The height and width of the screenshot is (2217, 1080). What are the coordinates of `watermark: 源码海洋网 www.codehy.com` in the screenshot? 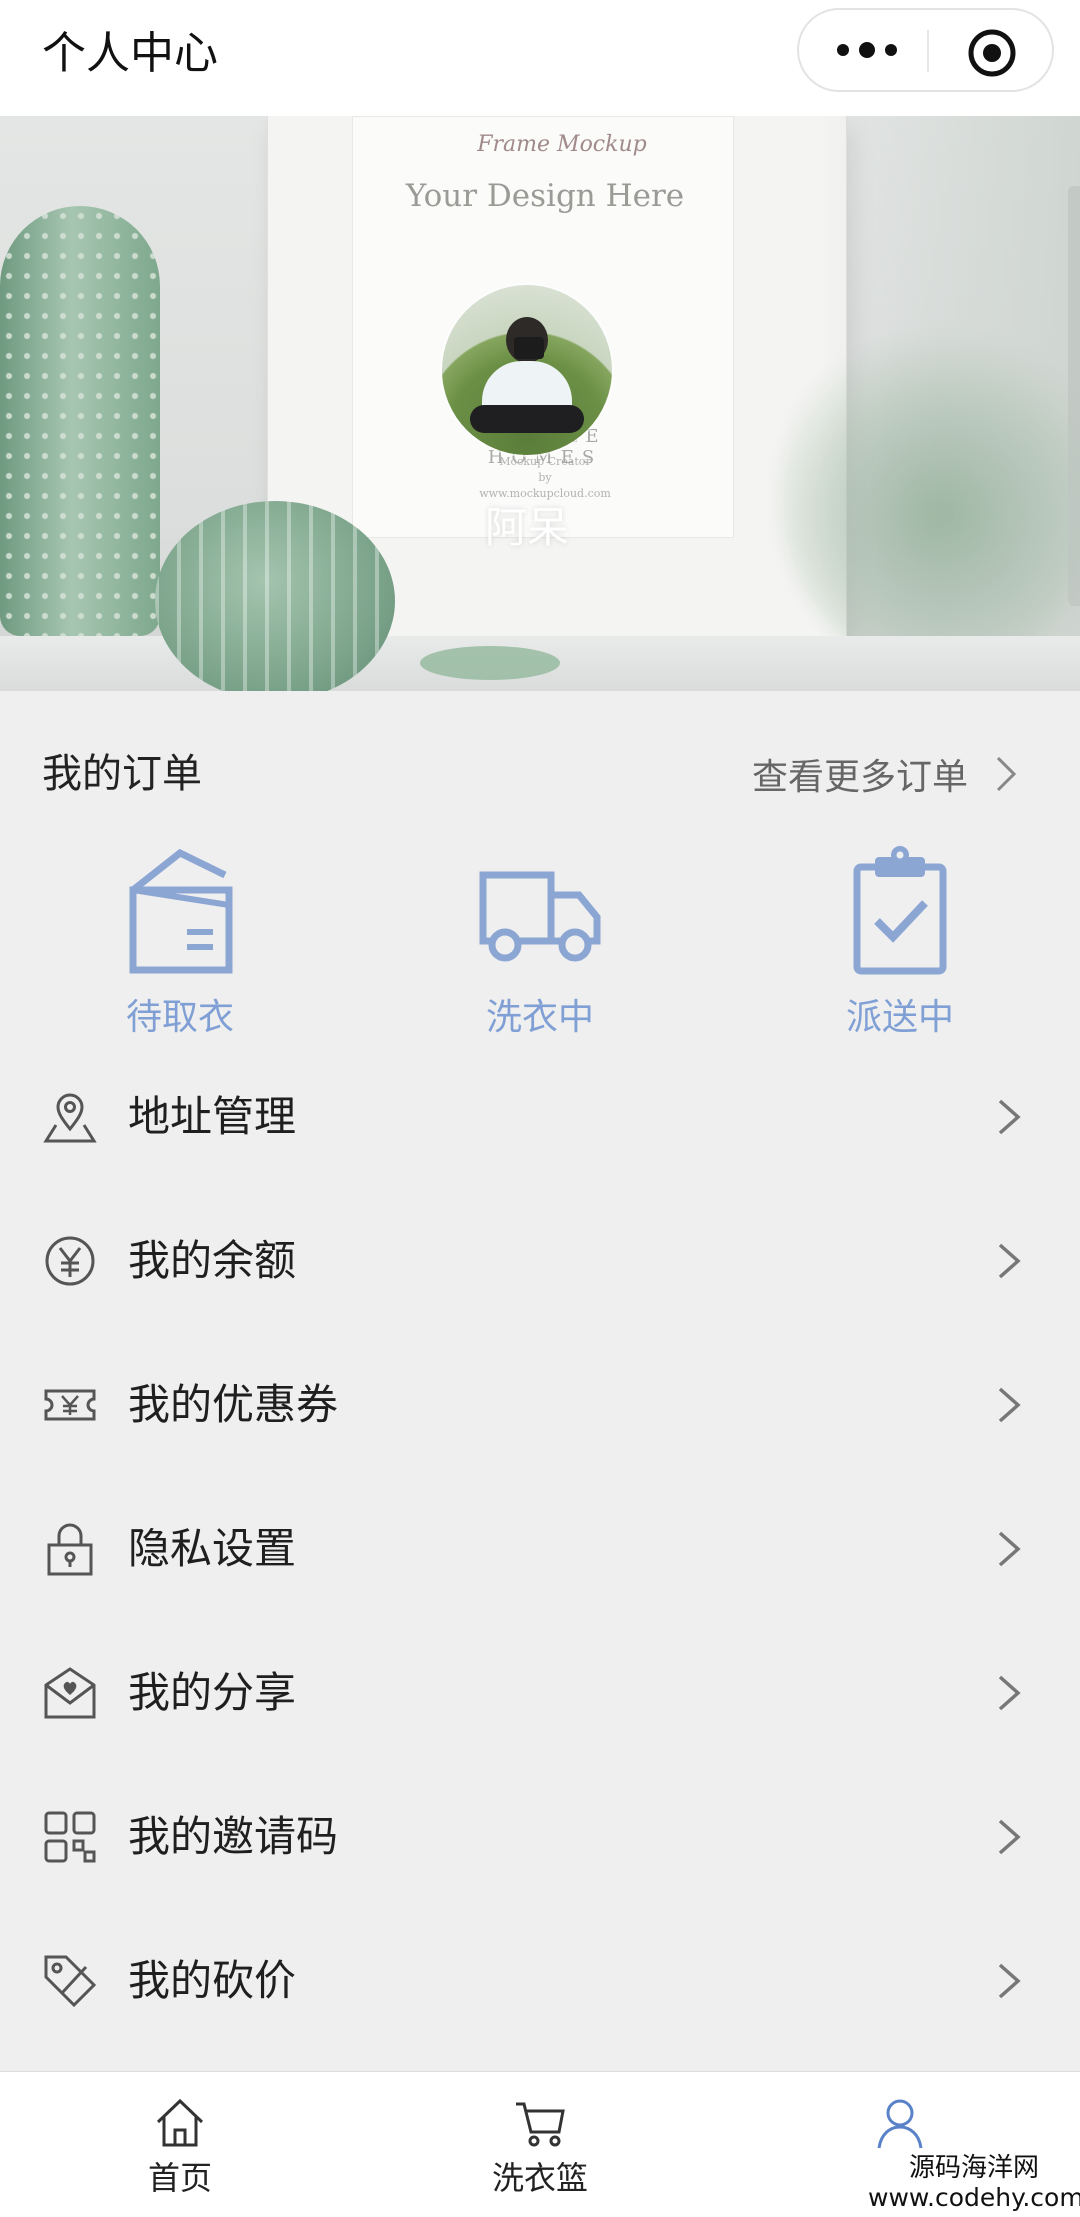 It's located at (974, 2185).